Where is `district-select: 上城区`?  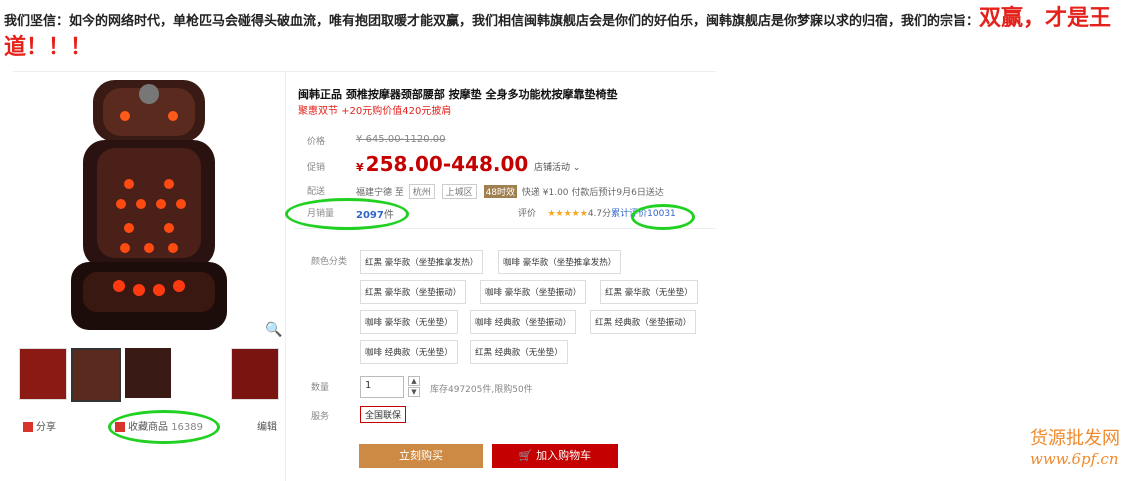
district-select: 上城区 is located at coordinates (459, 191).